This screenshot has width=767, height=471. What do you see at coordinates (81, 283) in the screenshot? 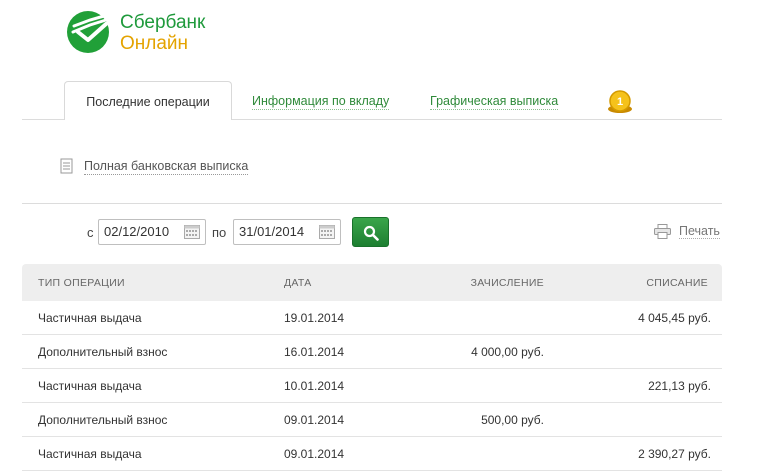
I see `header-operation-type: ТИП ОПЕРАЦИИ` at bounding box center [81, 283].